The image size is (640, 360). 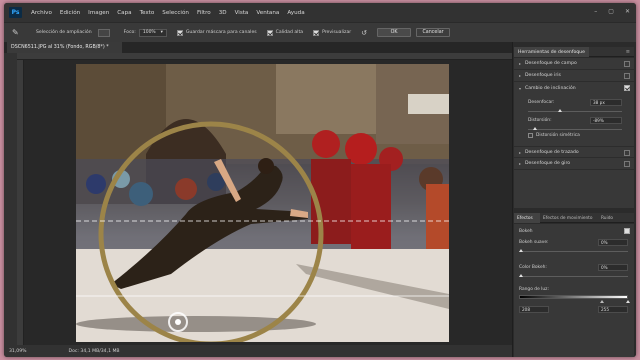 I want to click on distortion-label: Distorsión:, so click(x=540, y=120).